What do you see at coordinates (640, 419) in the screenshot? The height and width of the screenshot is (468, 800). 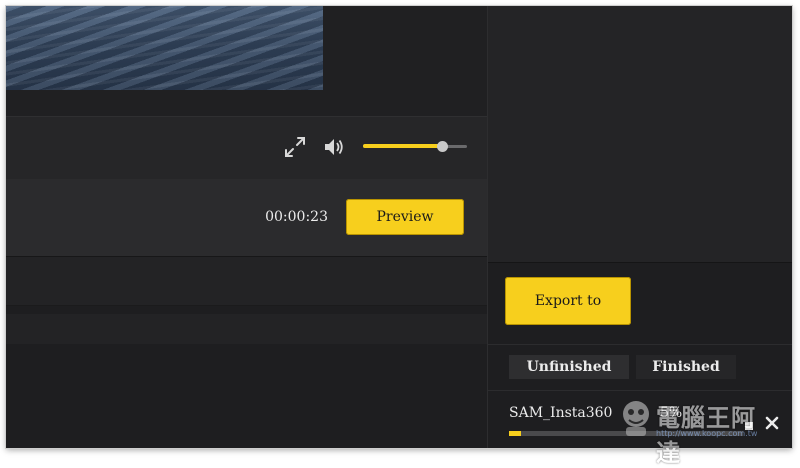 I see `list-item: SAM_Insta360 5%` at bounding box center [640, 419].